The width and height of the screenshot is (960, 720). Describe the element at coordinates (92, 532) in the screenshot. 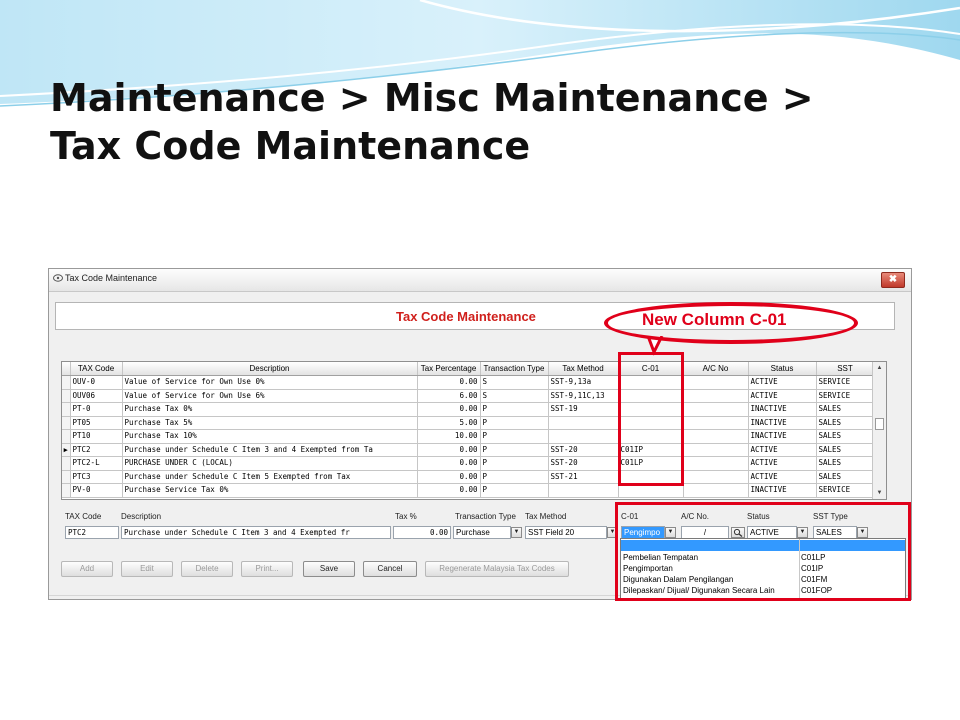

I see `tax-code-field: PTC2` at that location.